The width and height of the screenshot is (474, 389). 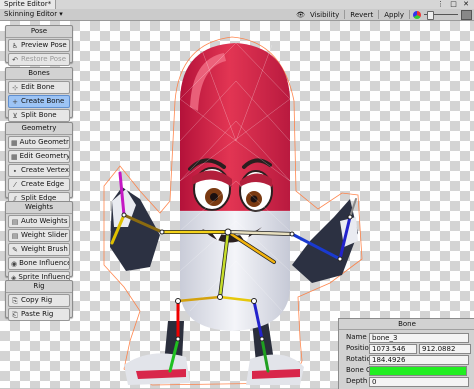 I want to click on create-edge-icon: ⁄, so click(x=15, y=184).